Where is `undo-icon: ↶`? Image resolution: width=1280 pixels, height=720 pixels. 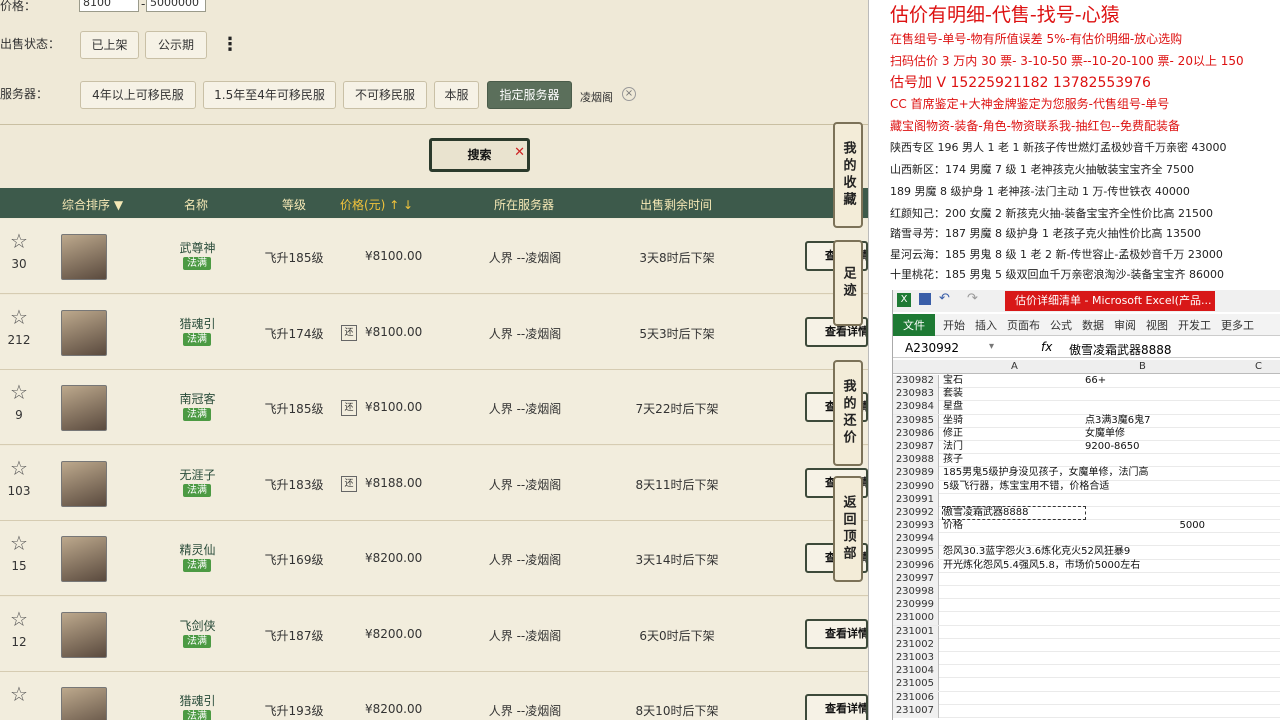 undo-icon: ↶ is located at coordinates (944, 298).